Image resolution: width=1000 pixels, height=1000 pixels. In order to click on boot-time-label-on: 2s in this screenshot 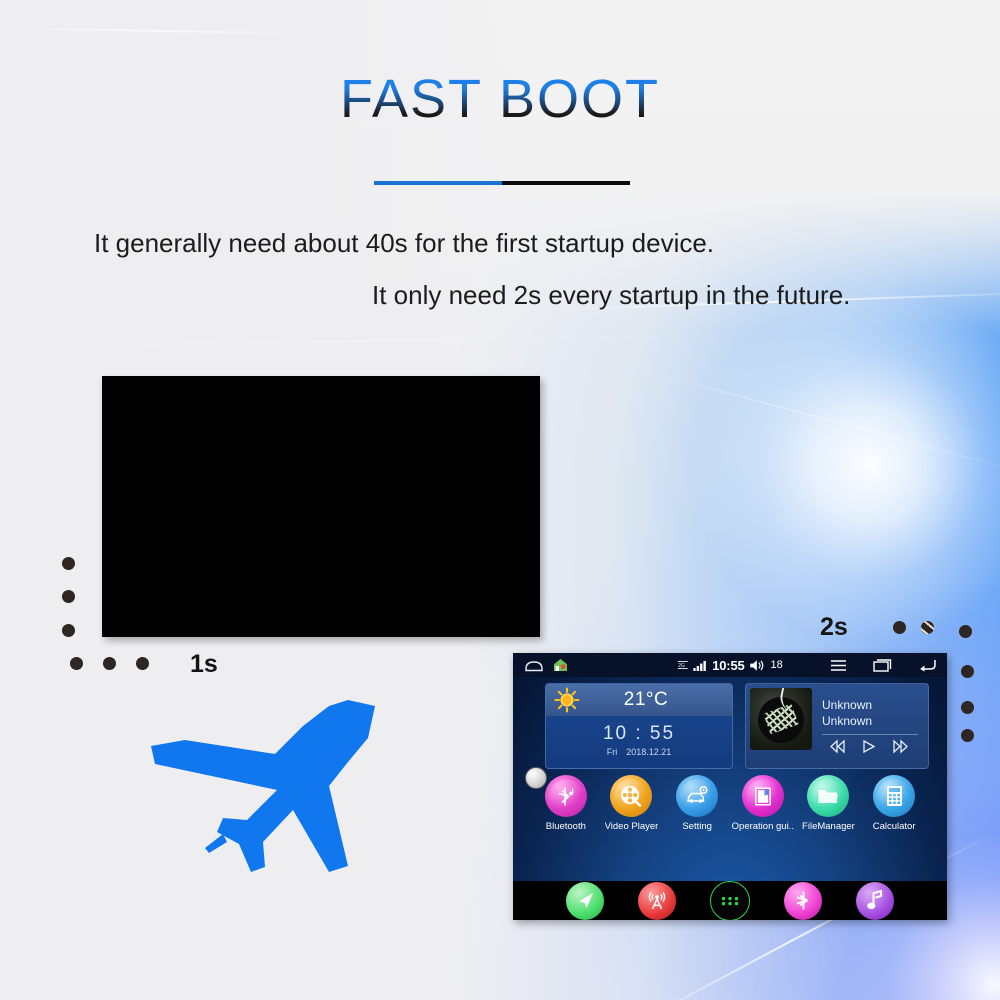, I will do `click(834, 627)`.